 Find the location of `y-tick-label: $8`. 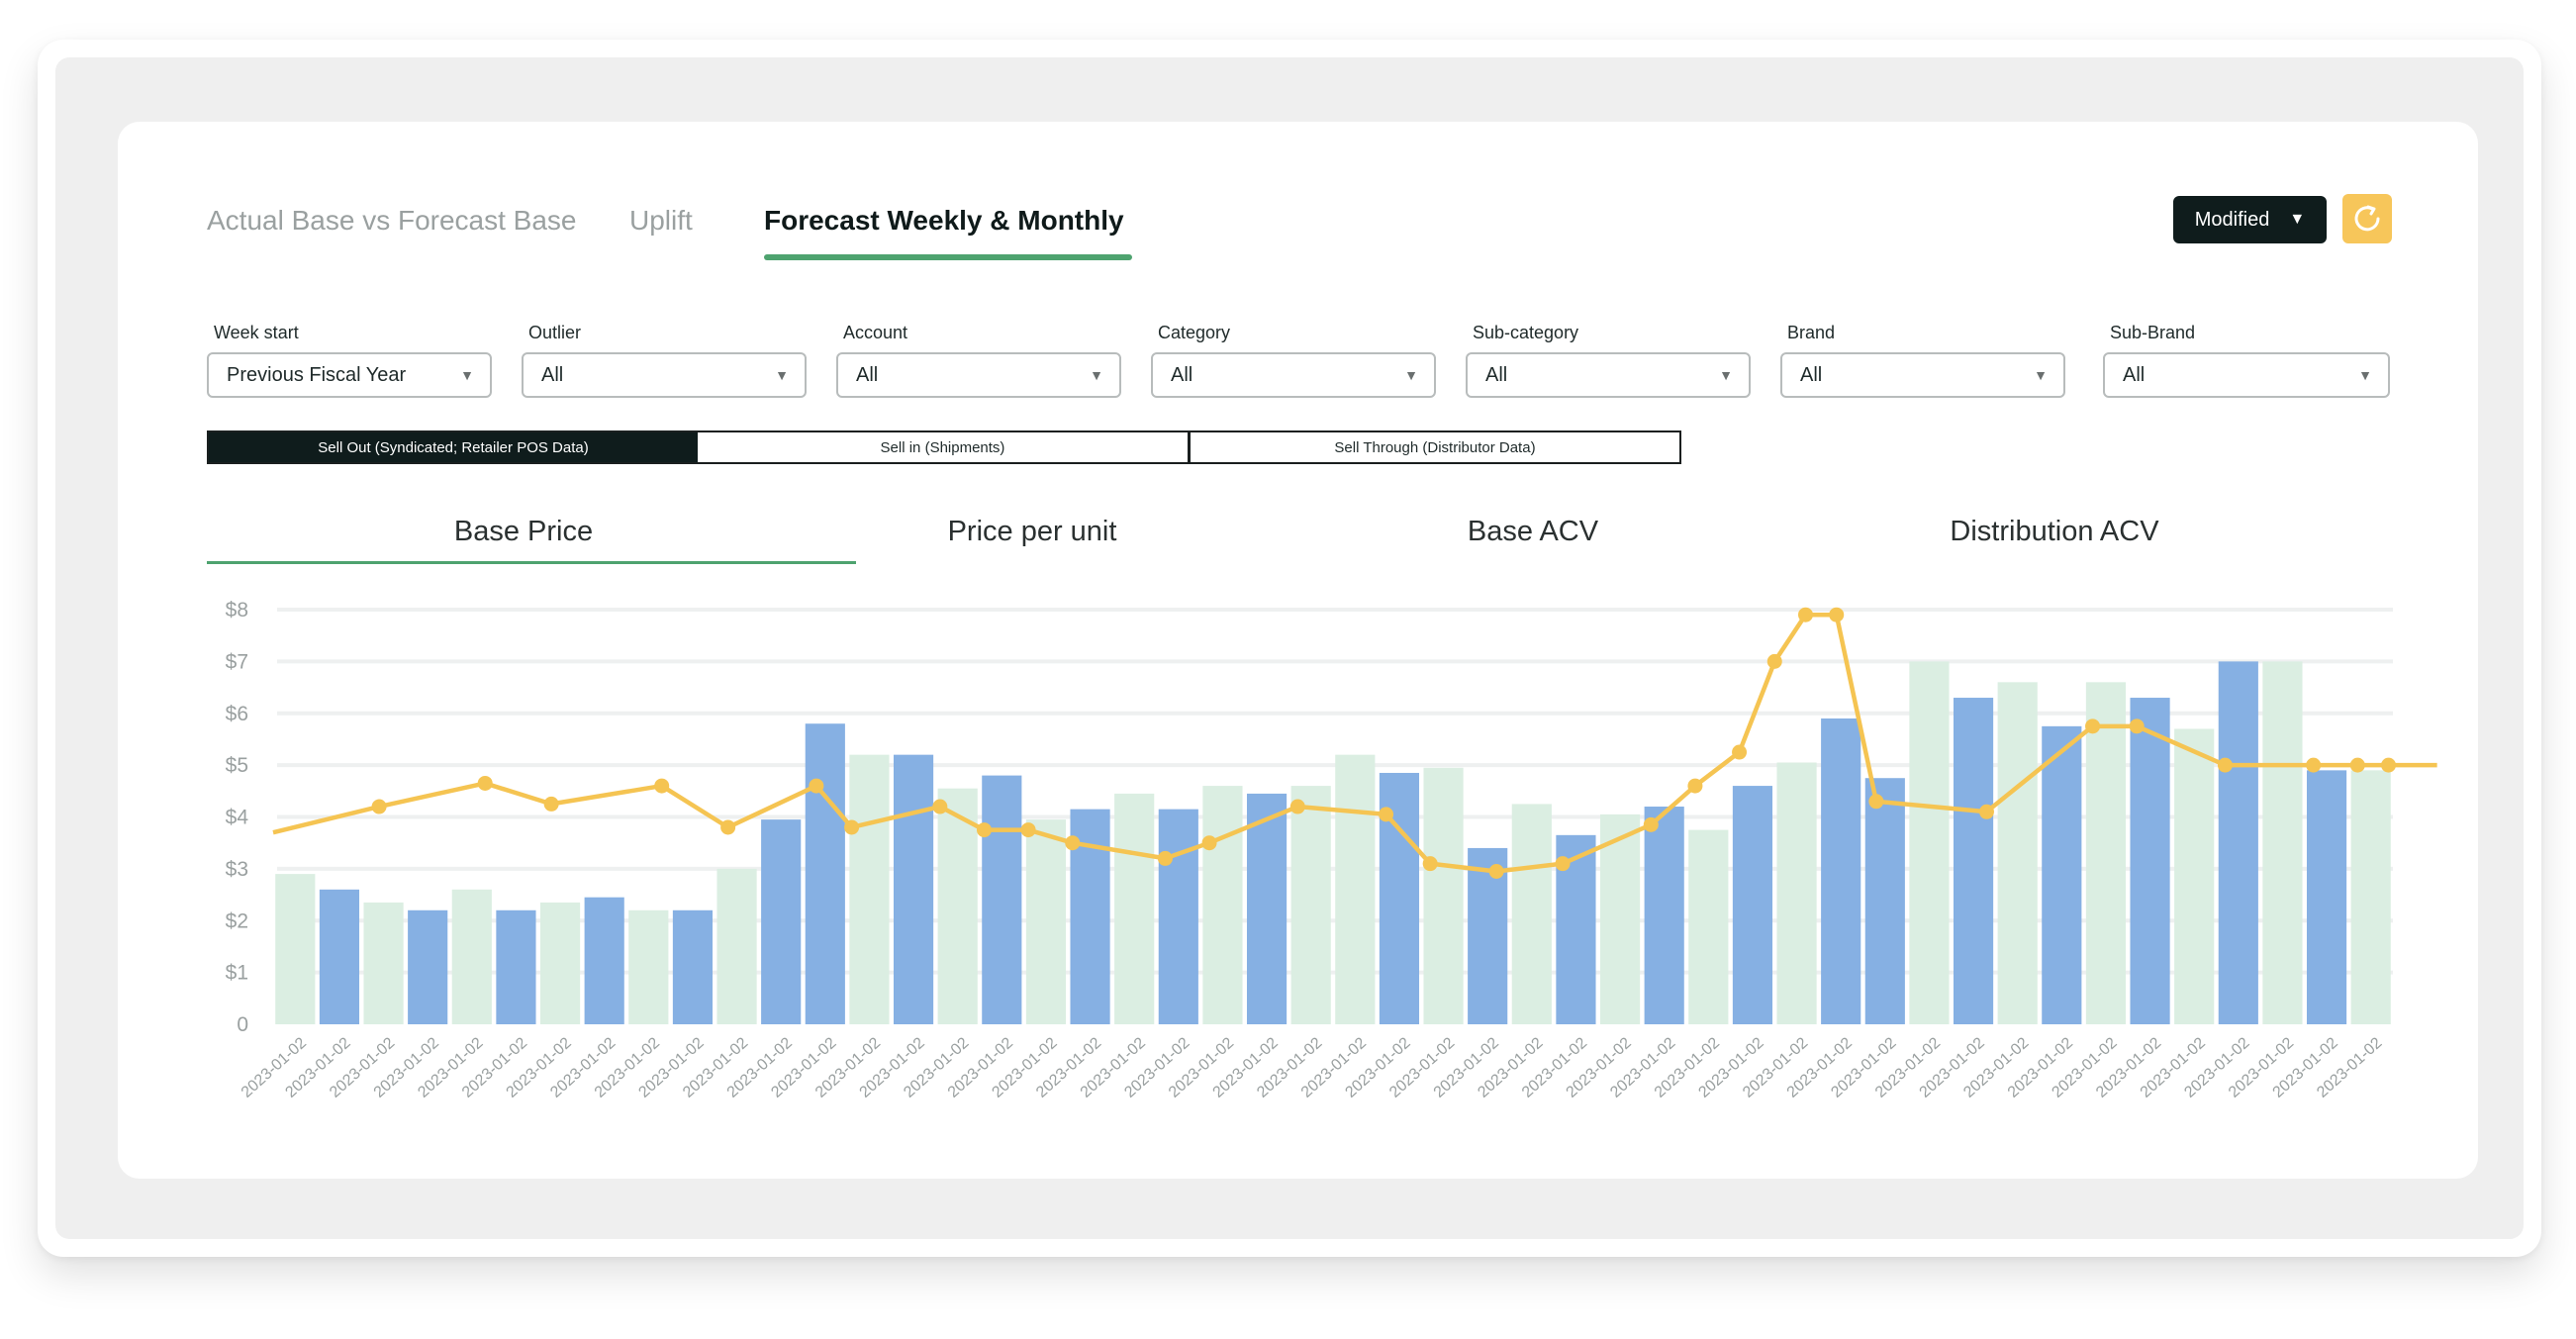

y-tick-label: $8 is located at coordinates (237, 610).